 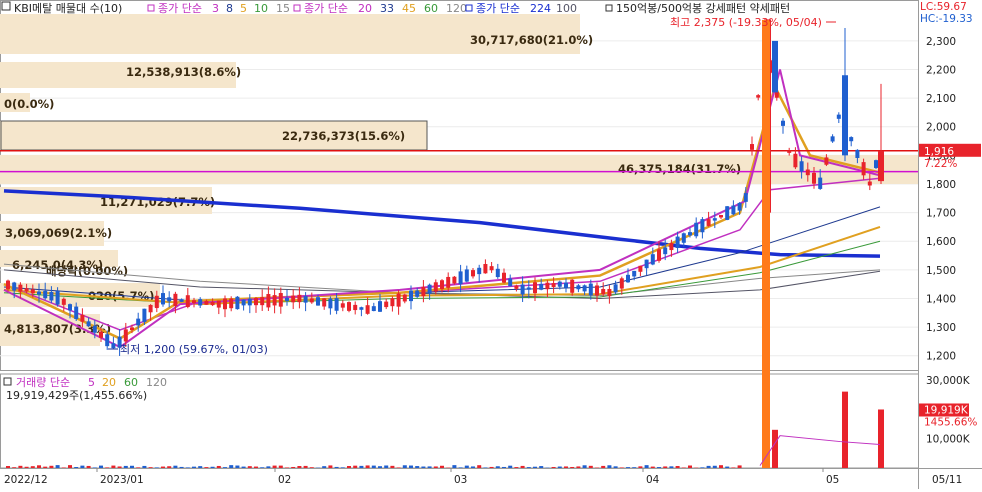 I want to click on volume-spike-bar, so click(x=766, y=244).